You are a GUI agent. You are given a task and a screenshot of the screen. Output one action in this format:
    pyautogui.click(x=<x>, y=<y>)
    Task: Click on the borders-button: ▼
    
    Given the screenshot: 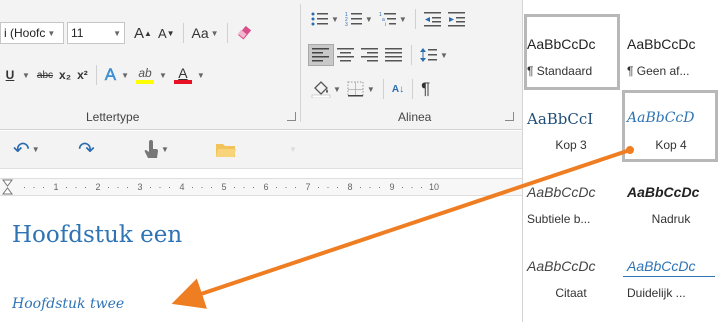 What is the action you would take?
    pyautogui.click(x=361, y=89)
    